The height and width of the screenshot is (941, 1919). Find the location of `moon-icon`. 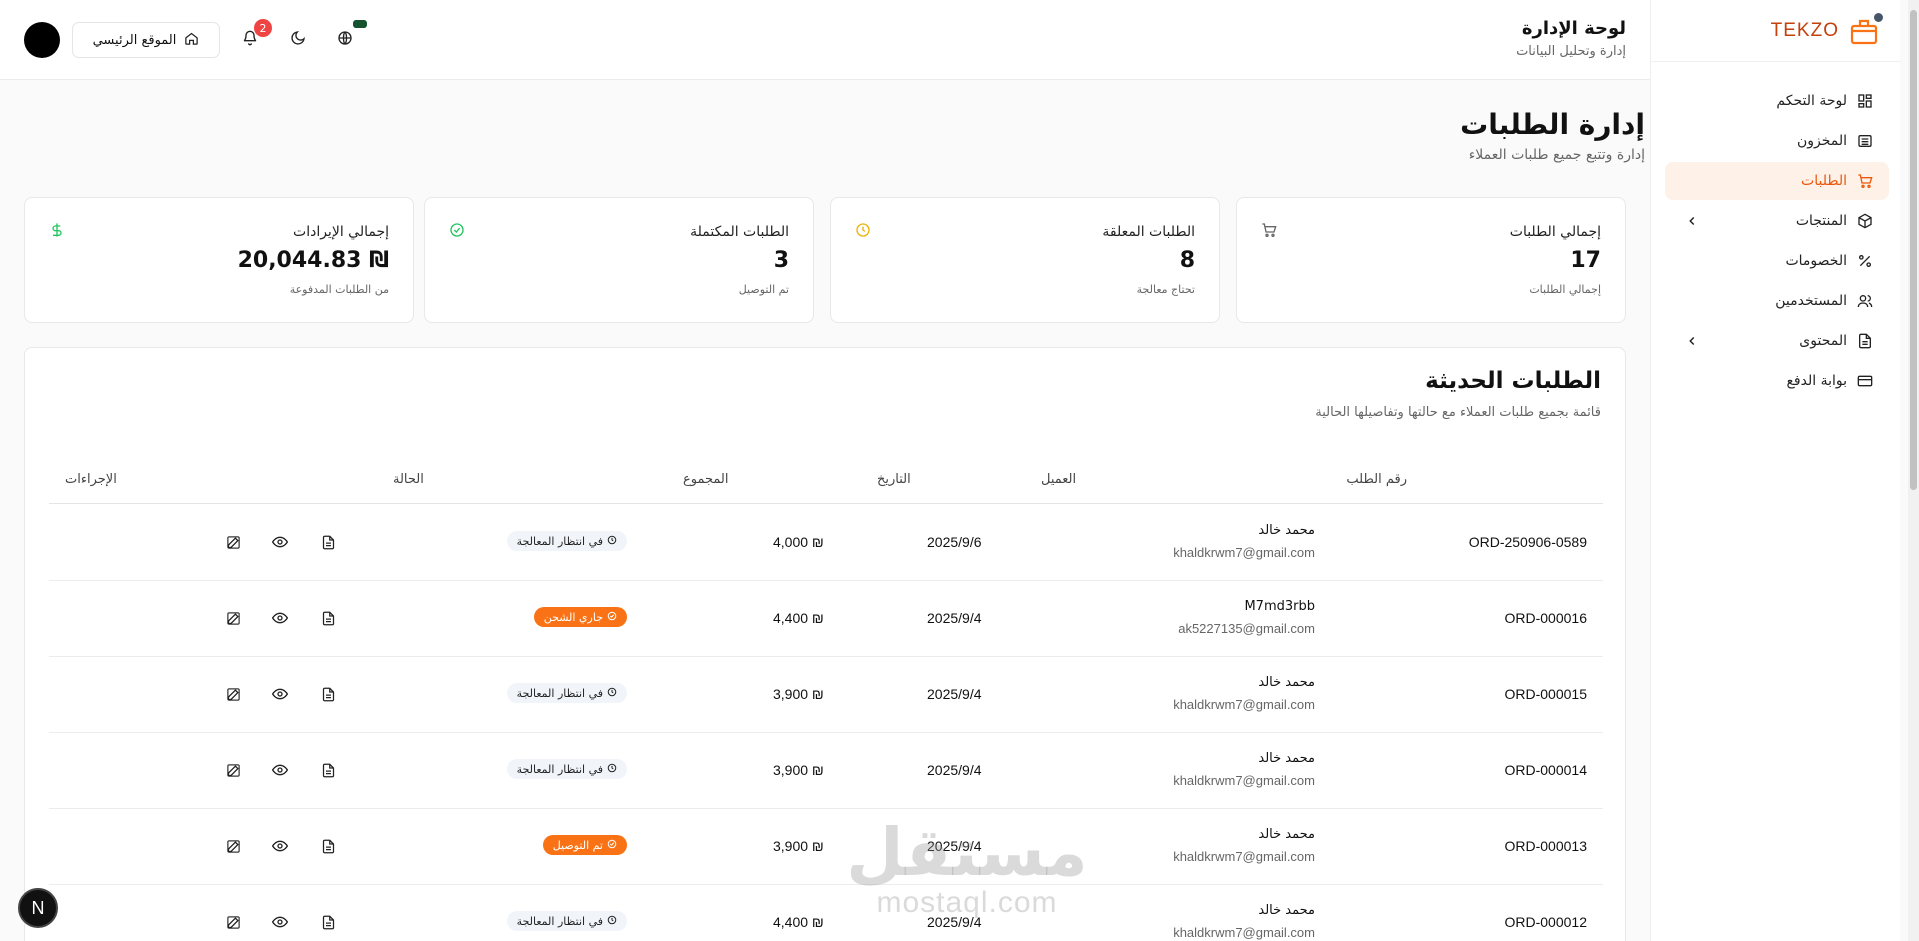

moon-icon is located at coordinates (298, 40).